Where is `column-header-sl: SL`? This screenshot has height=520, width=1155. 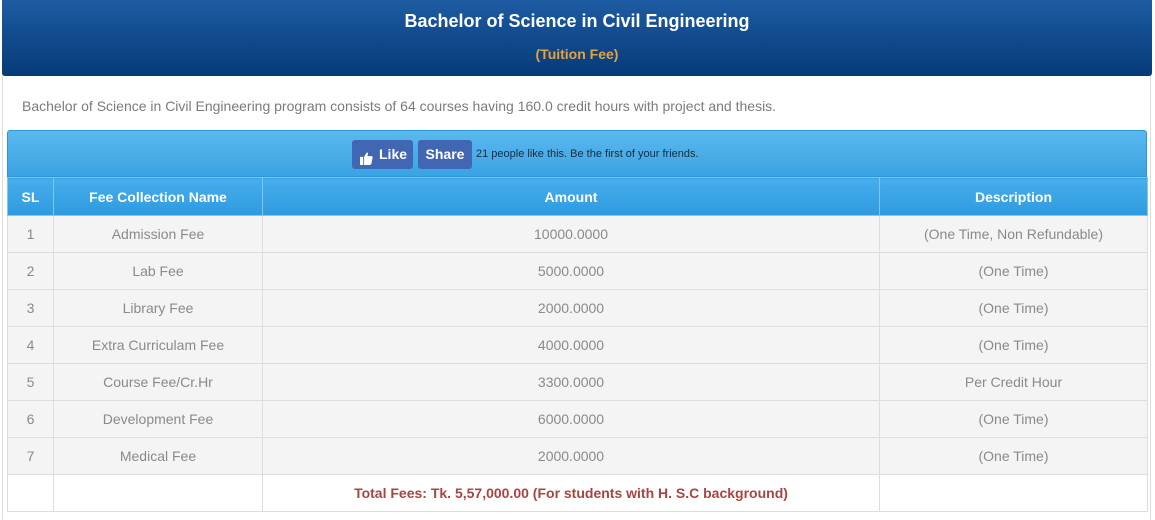
column-header-sl: SL is located at coordinates (30, 196).